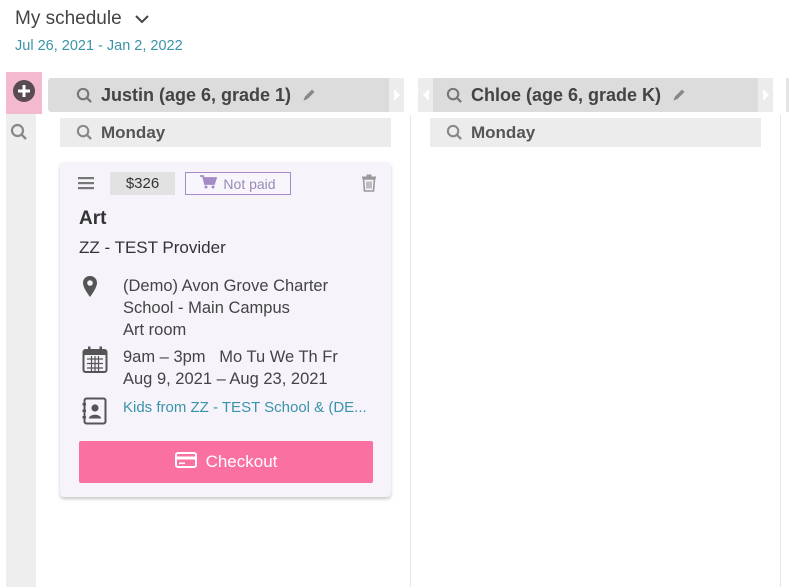 The height and width of the screenshot is (587, 789). What do you see at coordinates (425, 95) in the screenshot?
I see `chevron-left-icon` at bounding box center [425, 95].